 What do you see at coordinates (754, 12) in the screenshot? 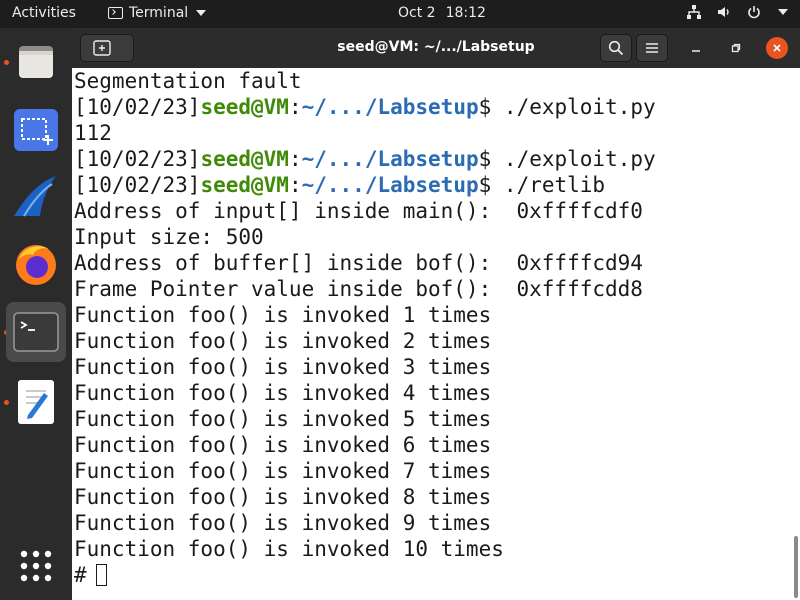
I see `power-icon` at bounding box center [754, 12].